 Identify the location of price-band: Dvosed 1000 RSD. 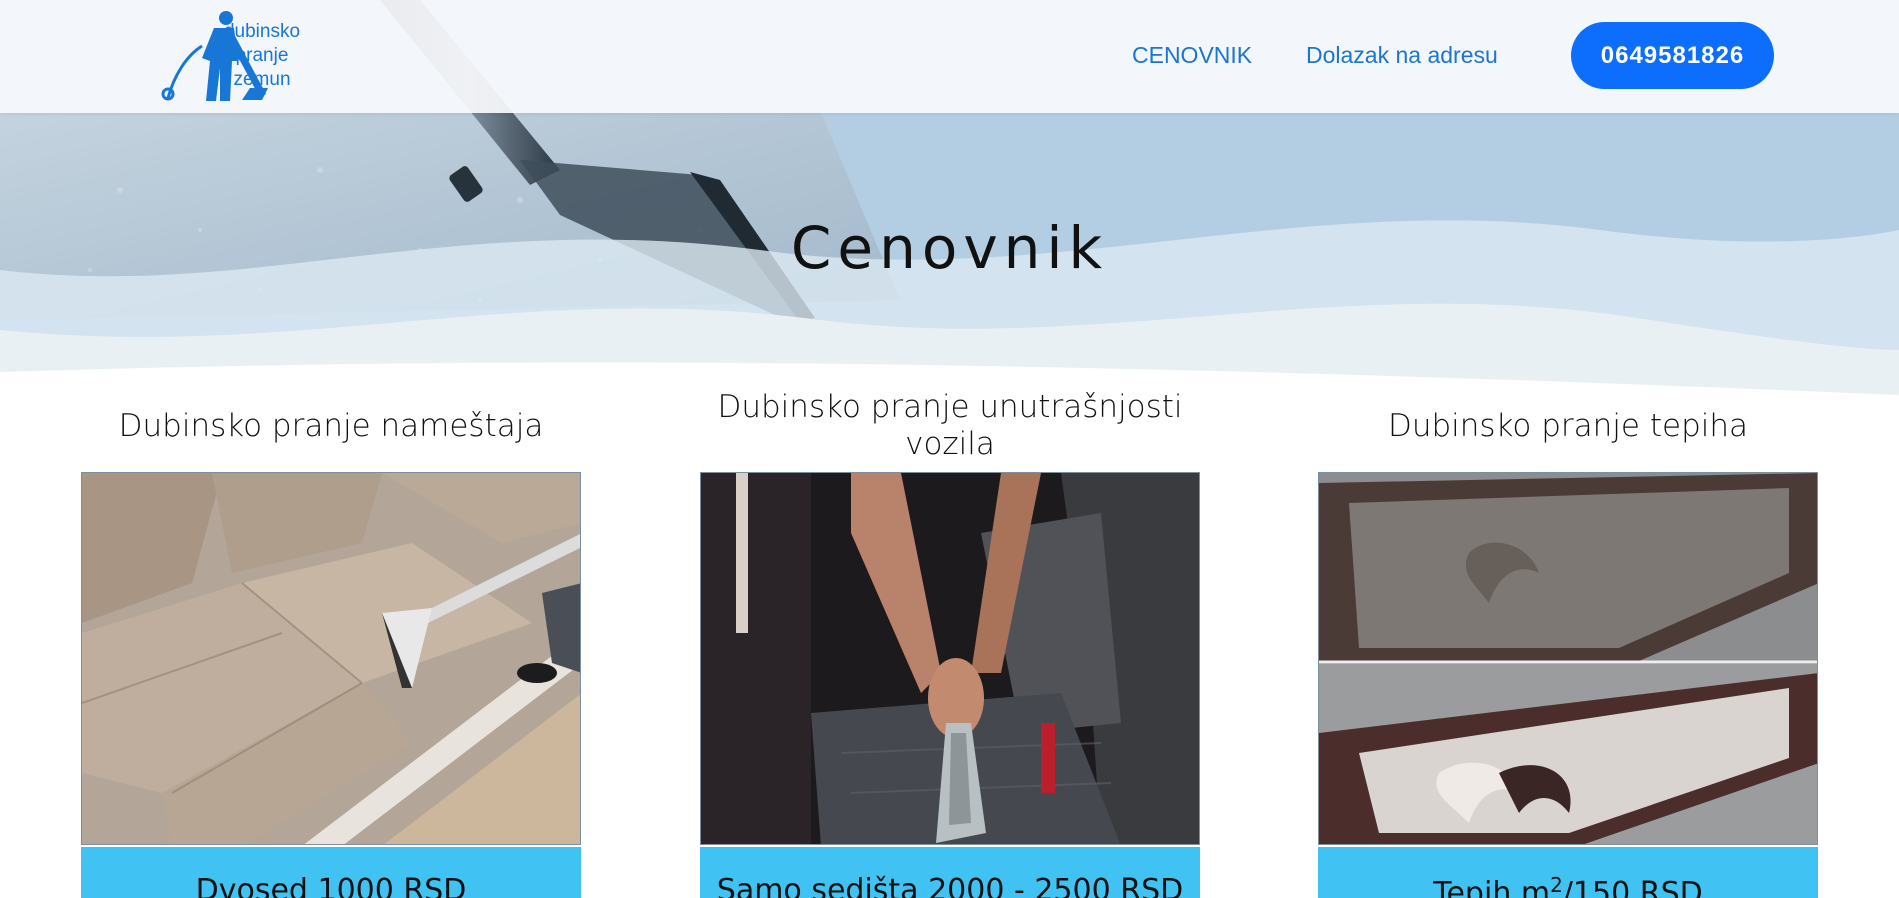
(331, 872).